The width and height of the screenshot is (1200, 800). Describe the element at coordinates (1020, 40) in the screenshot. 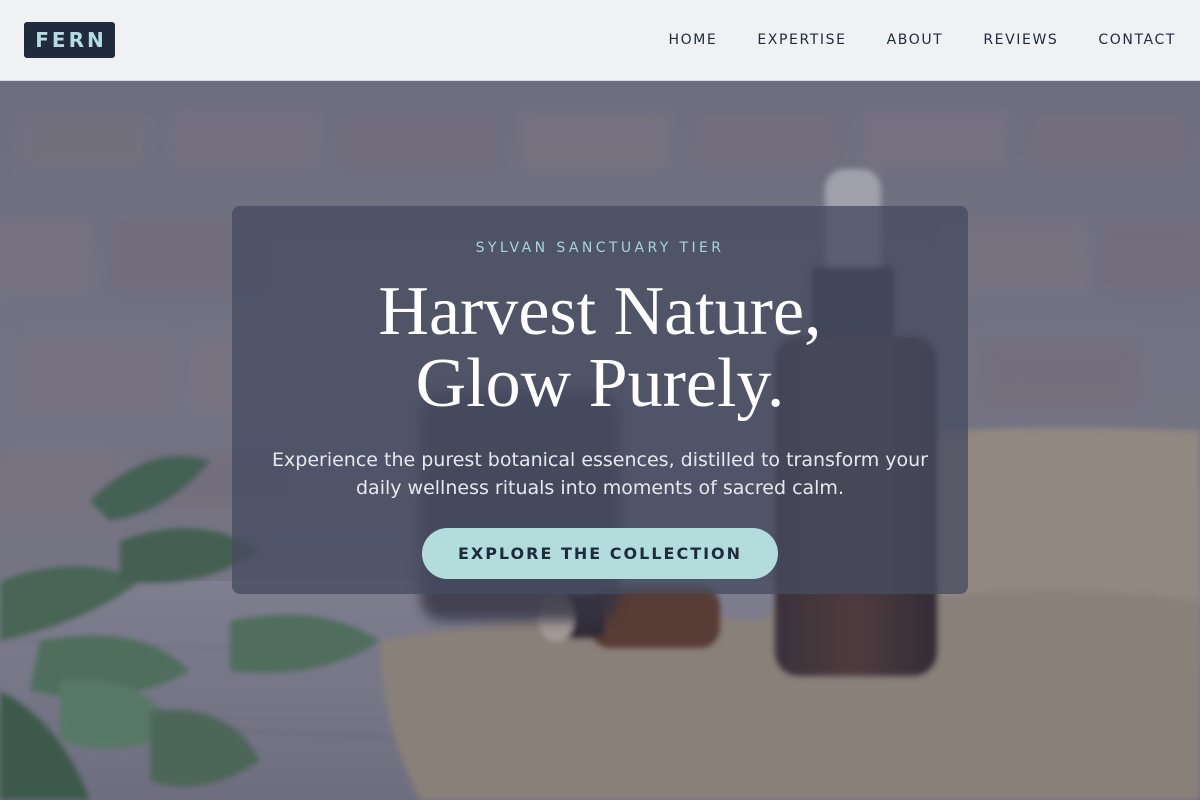

I see `nav-reviews: REVIEWS` at that location.